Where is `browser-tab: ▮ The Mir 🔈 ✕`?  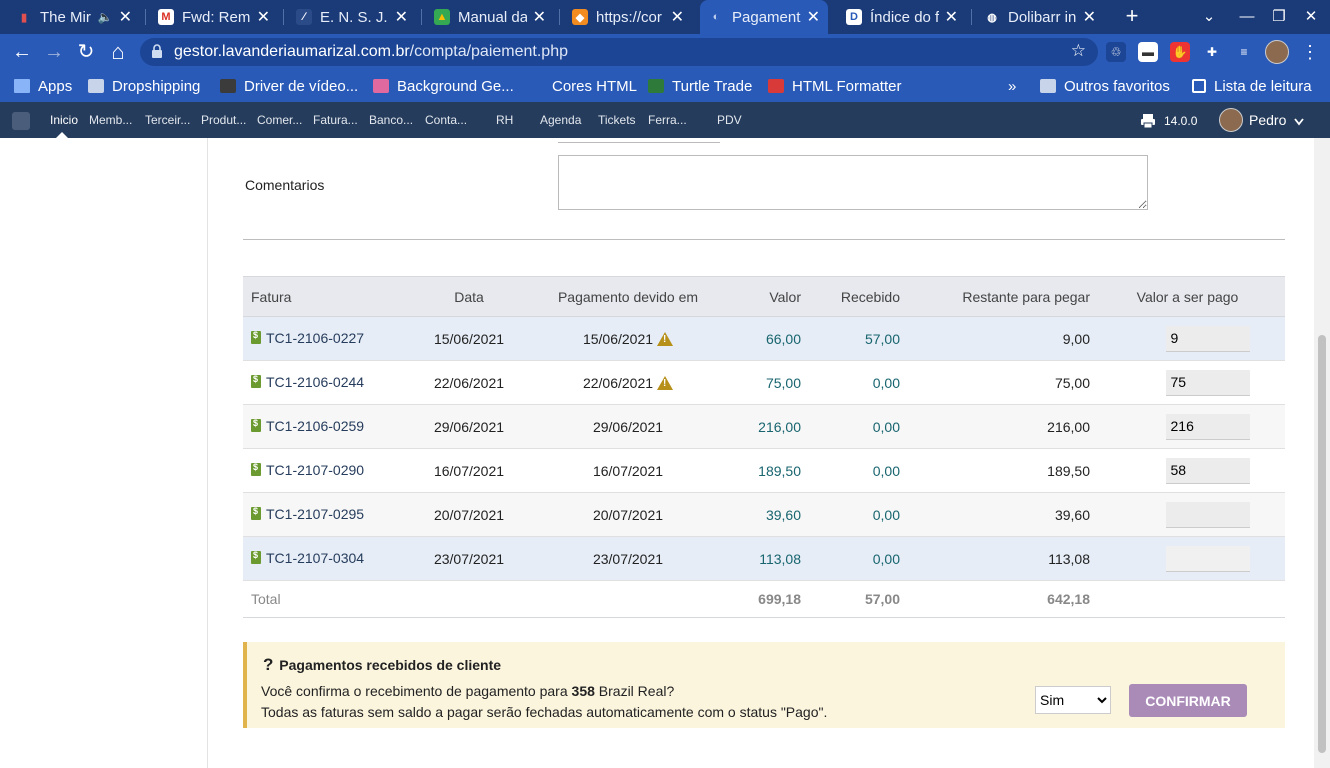
browser-tab: ▮ The Mir 🔈 ✕ is located at coordinates (74, 17).